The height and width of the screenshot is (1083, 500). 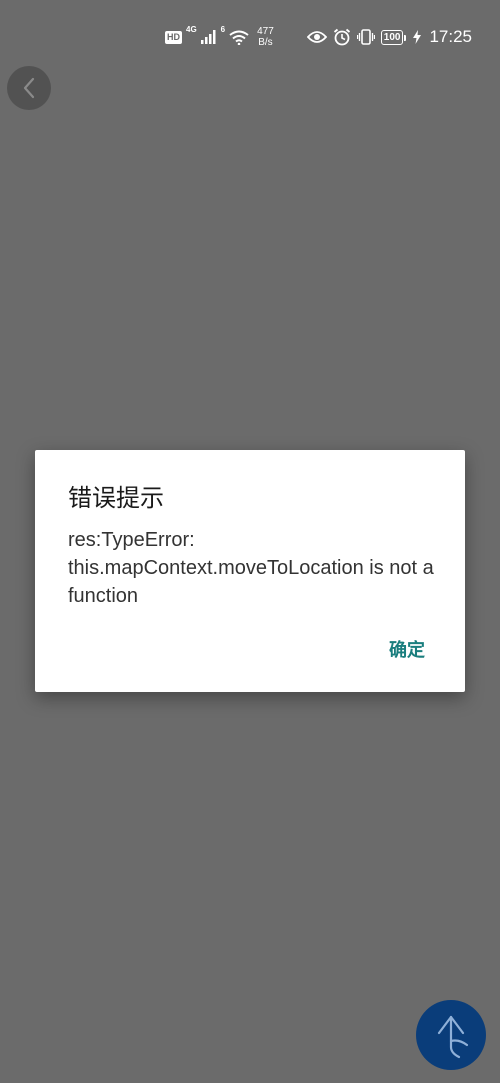 I want to click on eye-icon, so click(x=316, y=37).